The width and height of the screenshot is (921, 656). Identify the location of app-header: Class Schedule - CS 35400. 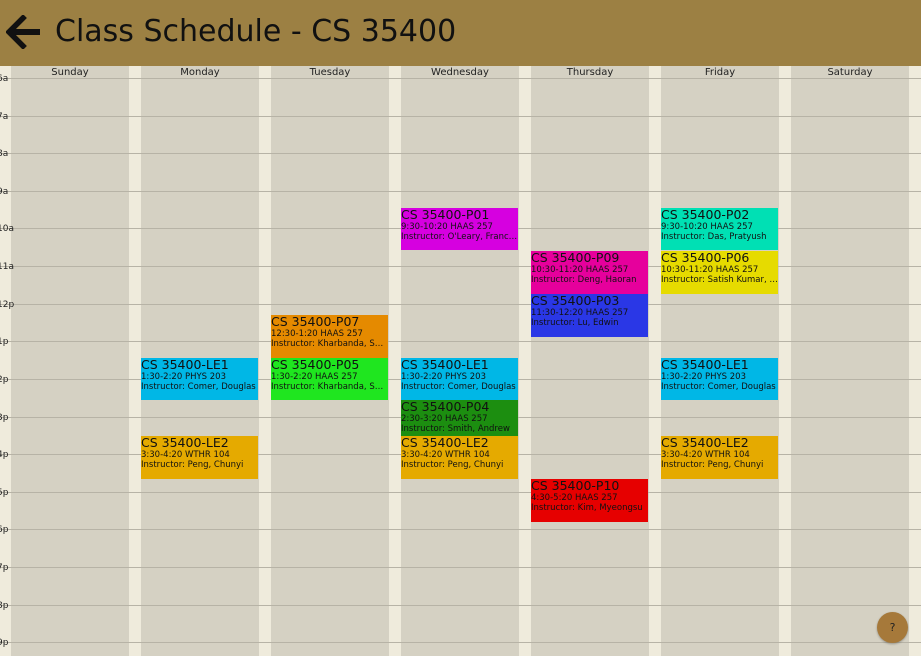
(460, 33).